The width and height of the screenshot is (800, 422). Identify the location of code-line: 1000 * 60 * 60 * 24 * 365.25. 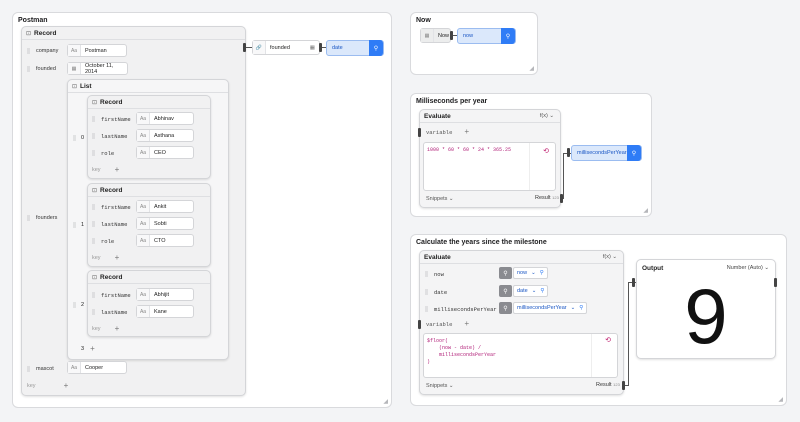
(469, 150).